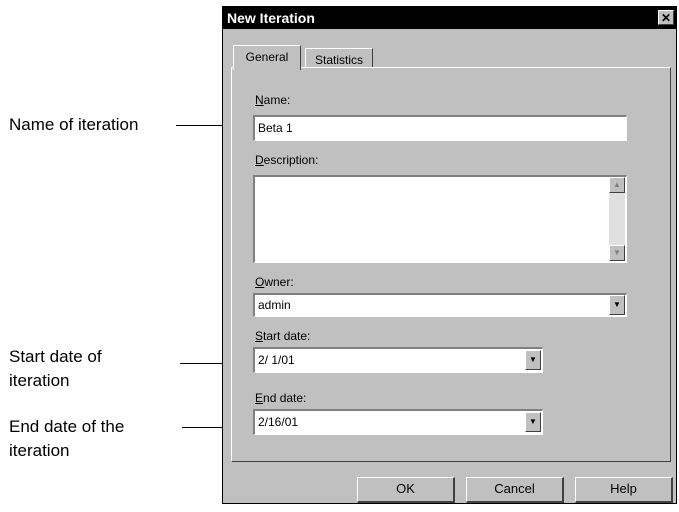 Image resolution: width=679 pixels, height=512 pixels. What do you see at coordinates (287, 336) in the screenshot?
I see `start-date-label-text: tart date:` at bounding box center [287, 336].